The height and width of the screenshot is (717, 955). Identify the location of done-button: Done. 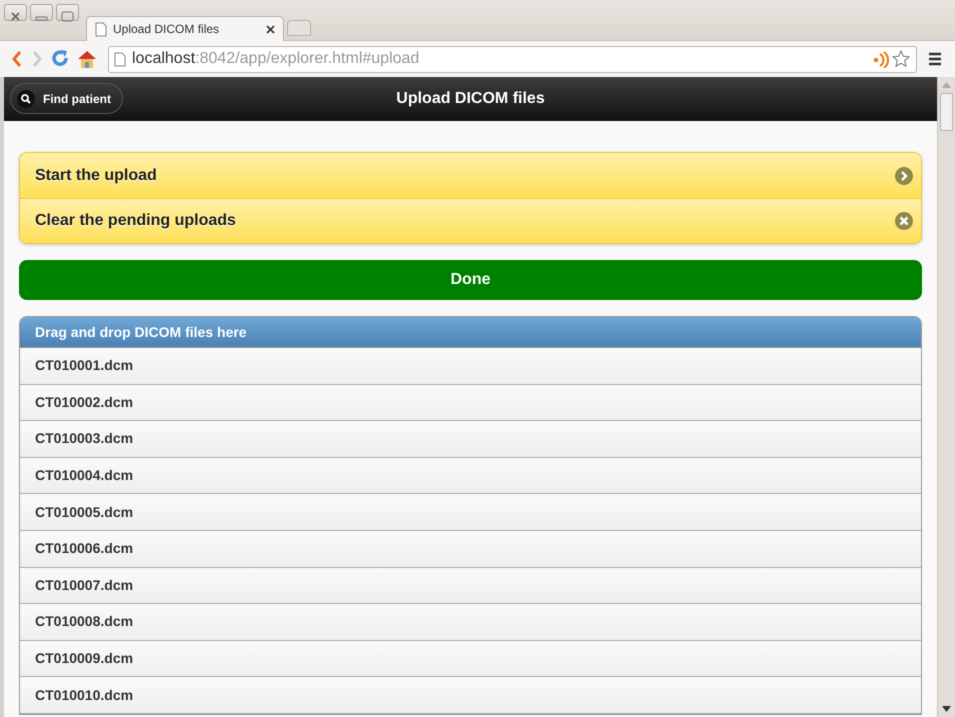
(470, 280).